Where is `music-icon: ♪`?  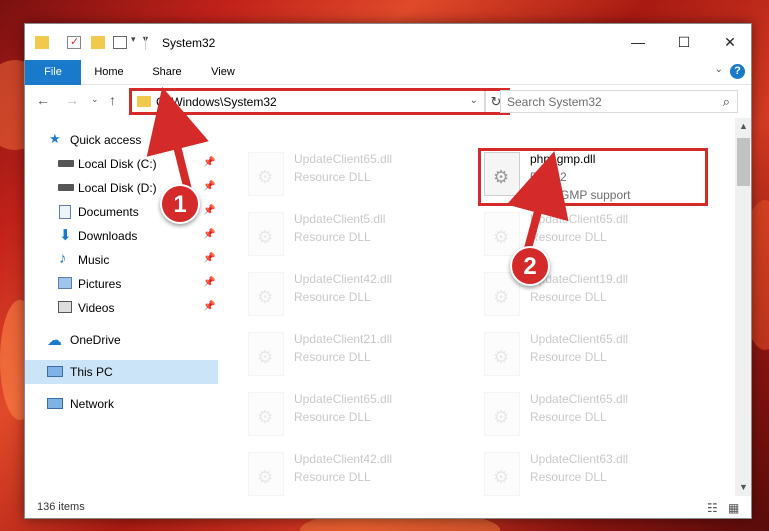 music-icon: ♪ is located at coordinates (63, 258).